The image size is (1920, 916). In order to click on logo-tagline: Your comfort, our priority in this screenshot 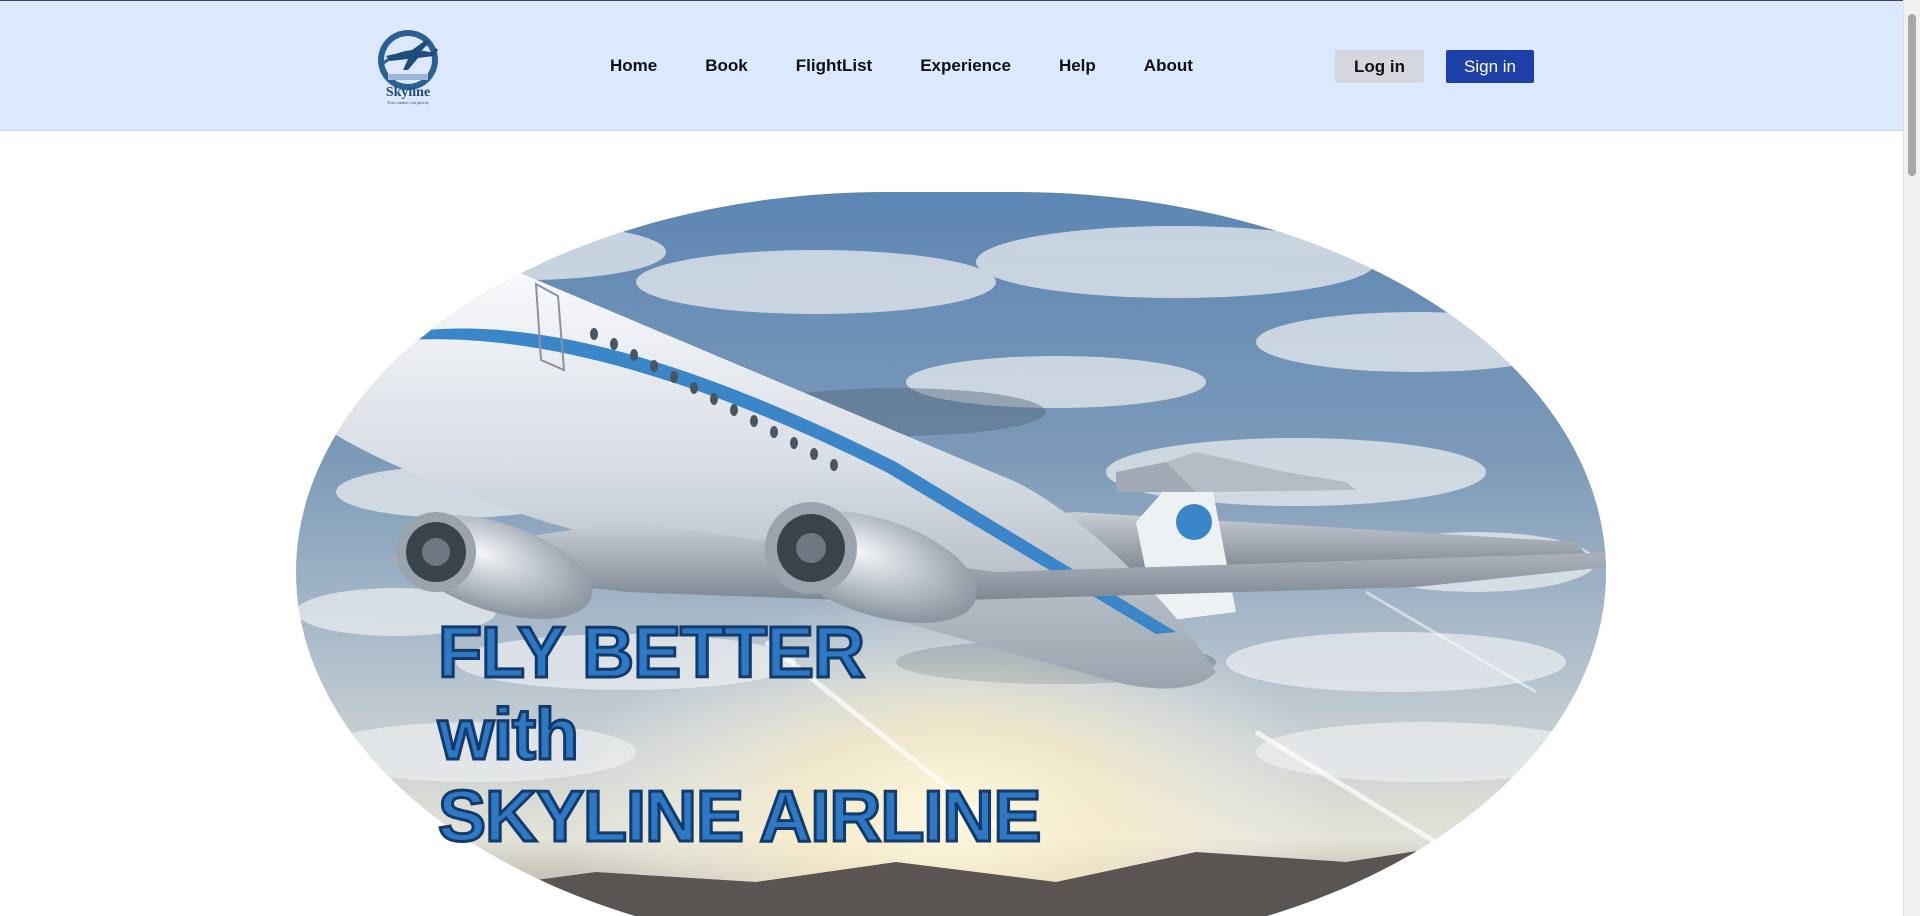, I will do `click(408, 103)`.